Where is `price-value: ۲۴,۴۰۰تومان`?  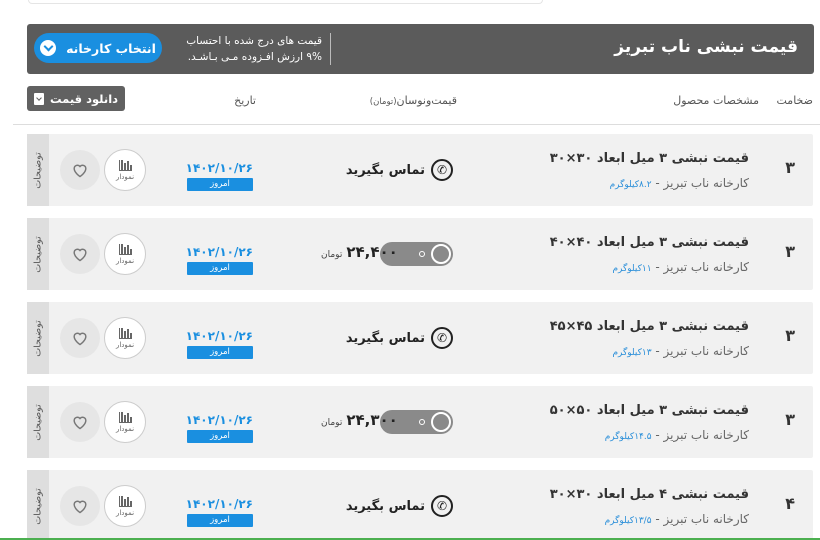
price-value: ۲۴,۴۰۰تومان is located at coordinates (359, 252).